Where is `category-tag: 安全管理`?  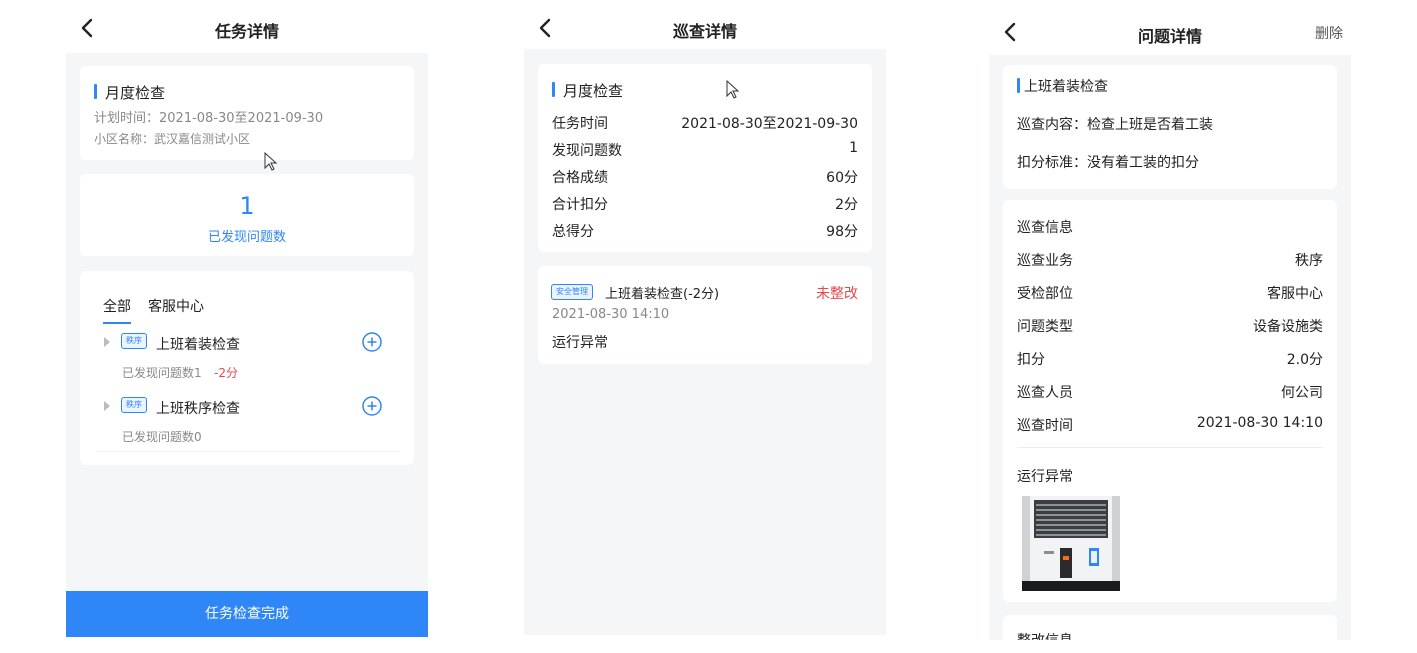 category-tag: 安全管理 is located at coordinates (572, 292).